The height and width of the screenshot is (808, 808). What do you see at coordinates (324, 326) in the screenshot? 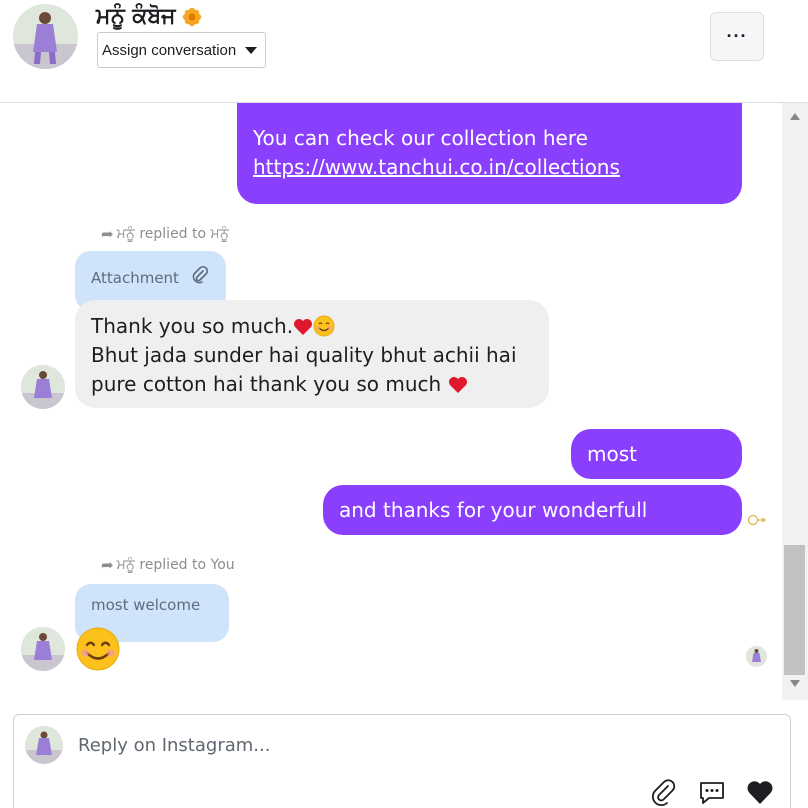
I see `smiling-face-emoji` at bounding box center [324, 326].